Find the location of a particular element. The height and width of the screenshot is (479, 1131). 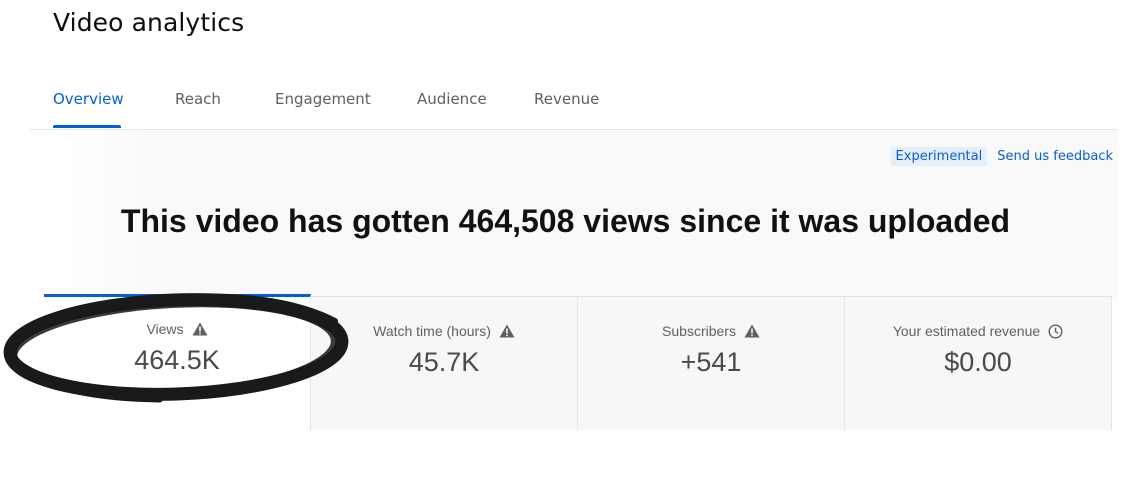

experimental-badge: Experimental is located at coordinates (939, 156).